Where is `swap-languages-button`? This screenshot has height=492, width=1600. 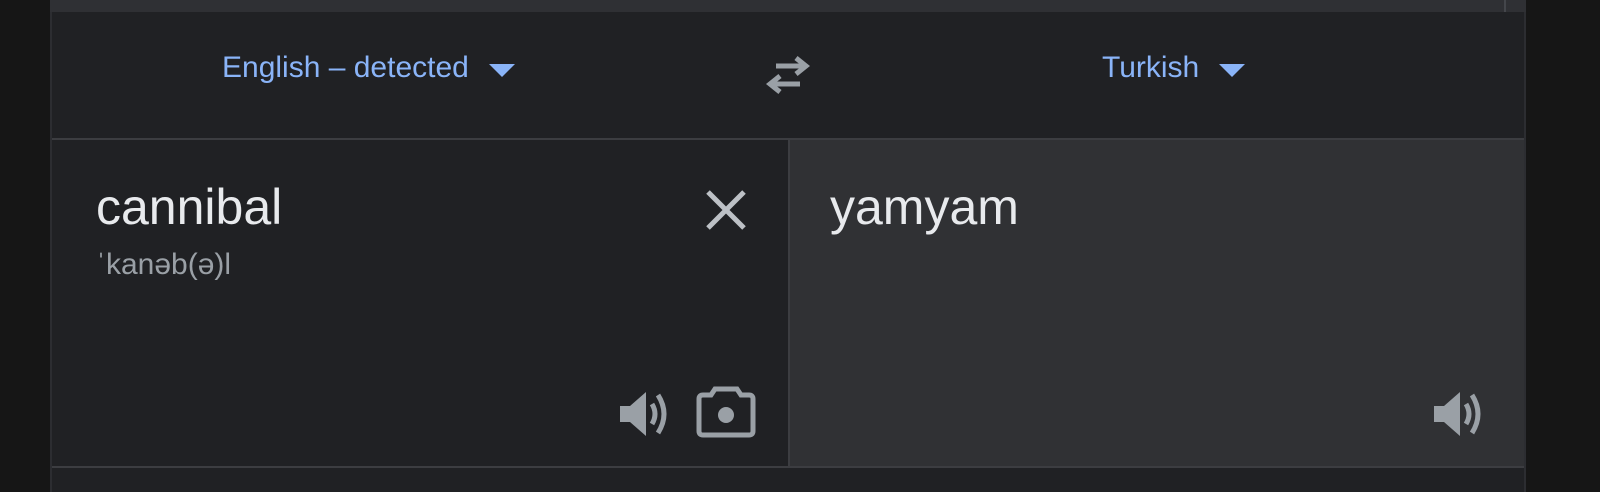 swap-languages-button is located at coordinates (788, 76).